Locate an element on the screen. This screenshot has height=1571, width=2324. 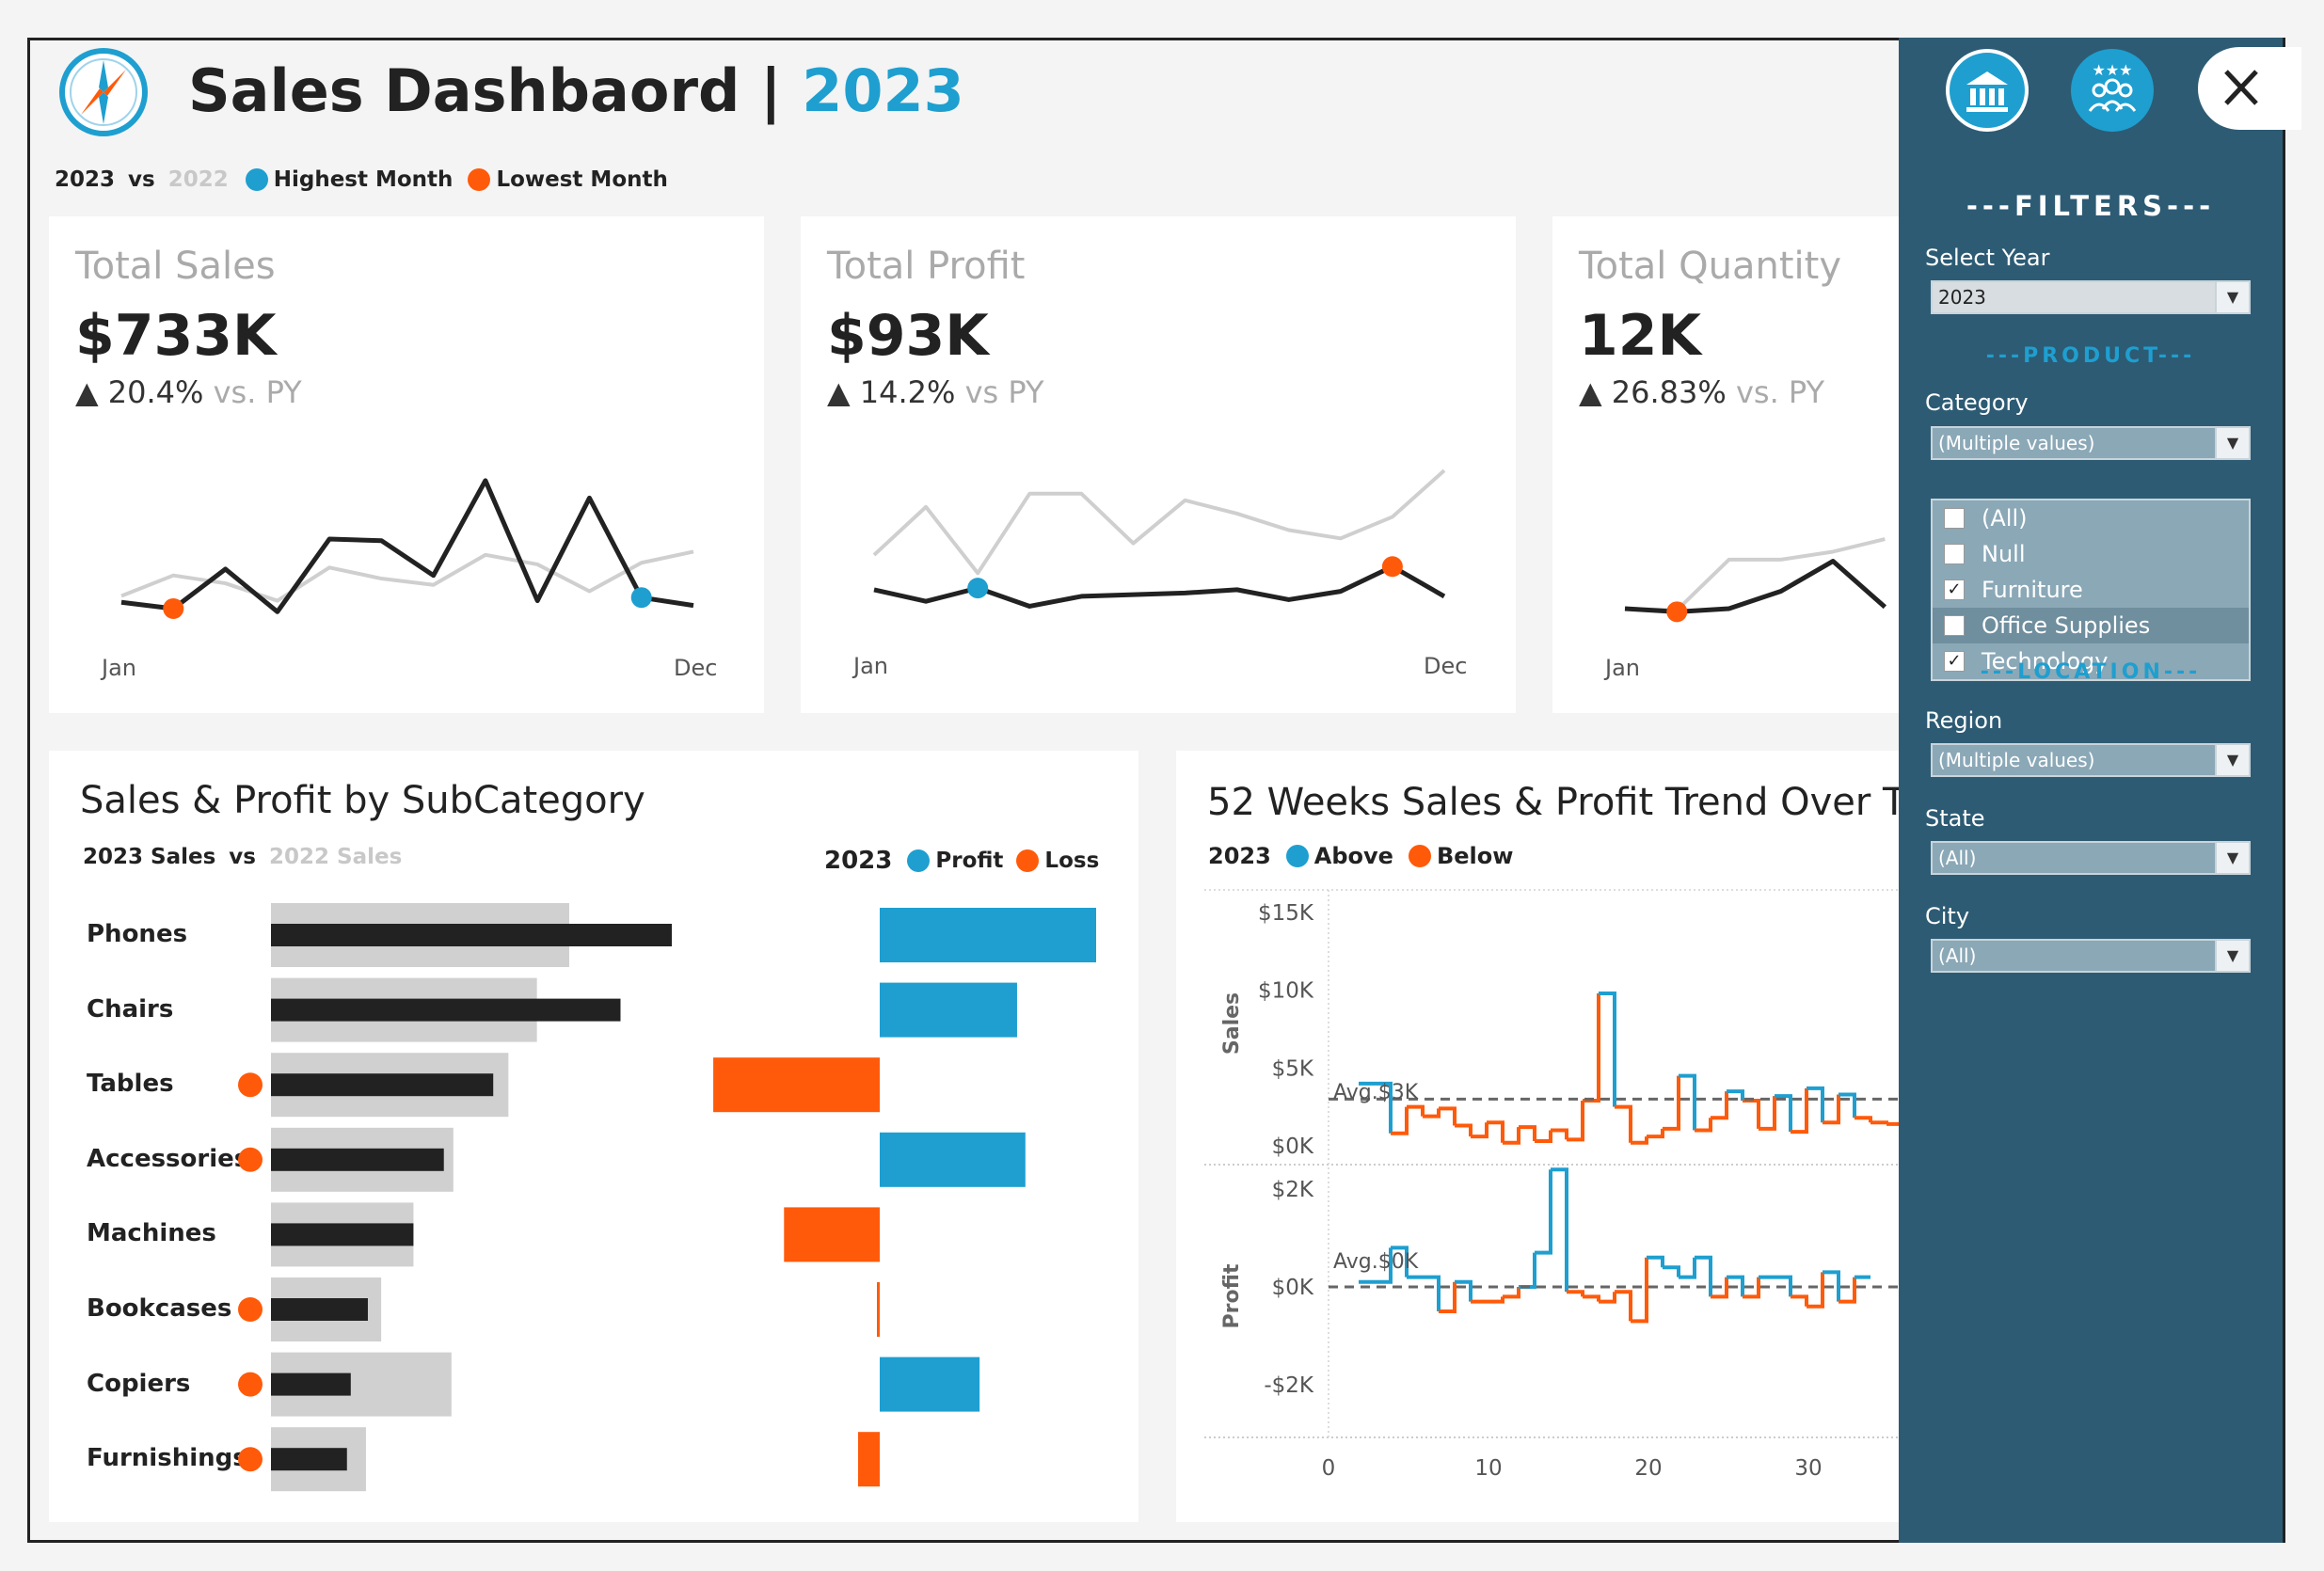
kpi-card-sales: Total Sales $733K ▲ 20.4% vs. PY Jan Dec is located at coordinates (406, 464).